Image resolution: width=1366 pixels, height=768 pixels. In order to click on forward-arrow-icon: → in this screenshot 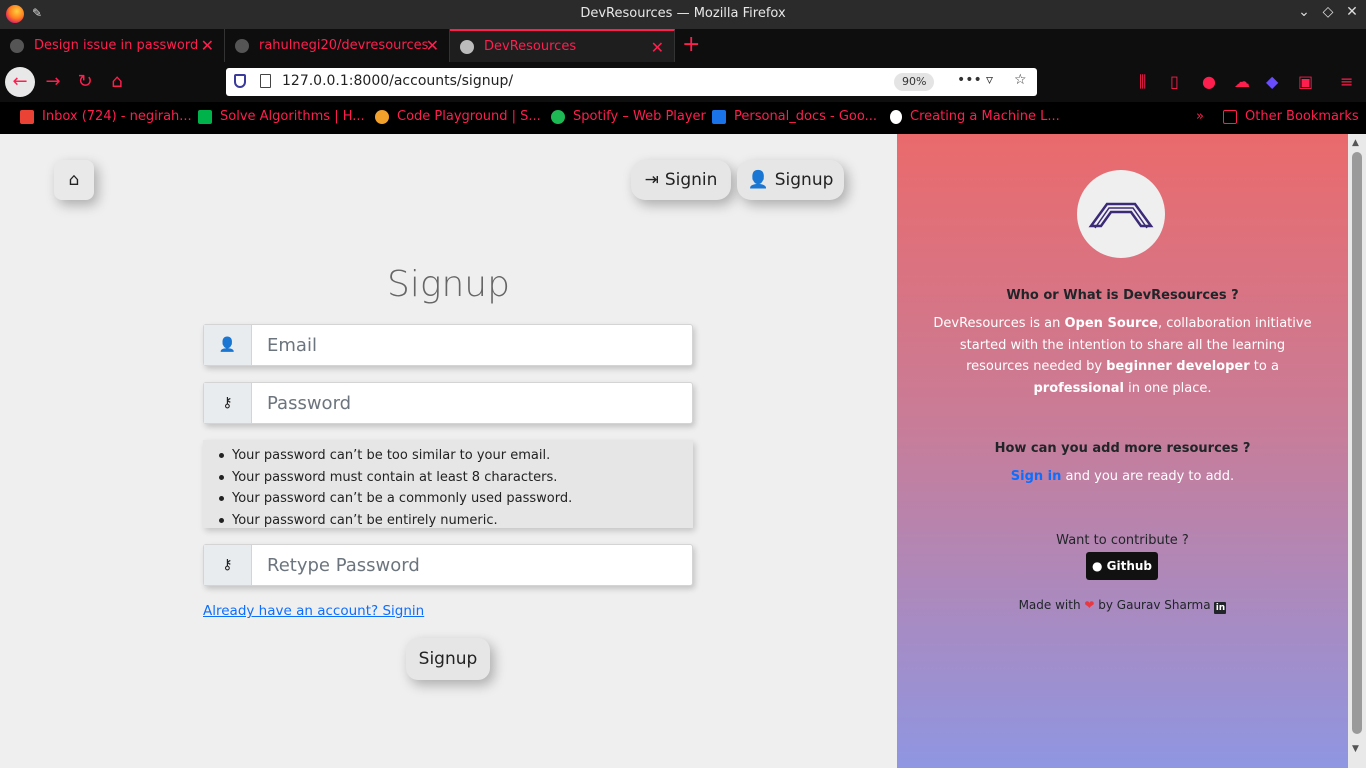, I will do `click(53, 82)`.